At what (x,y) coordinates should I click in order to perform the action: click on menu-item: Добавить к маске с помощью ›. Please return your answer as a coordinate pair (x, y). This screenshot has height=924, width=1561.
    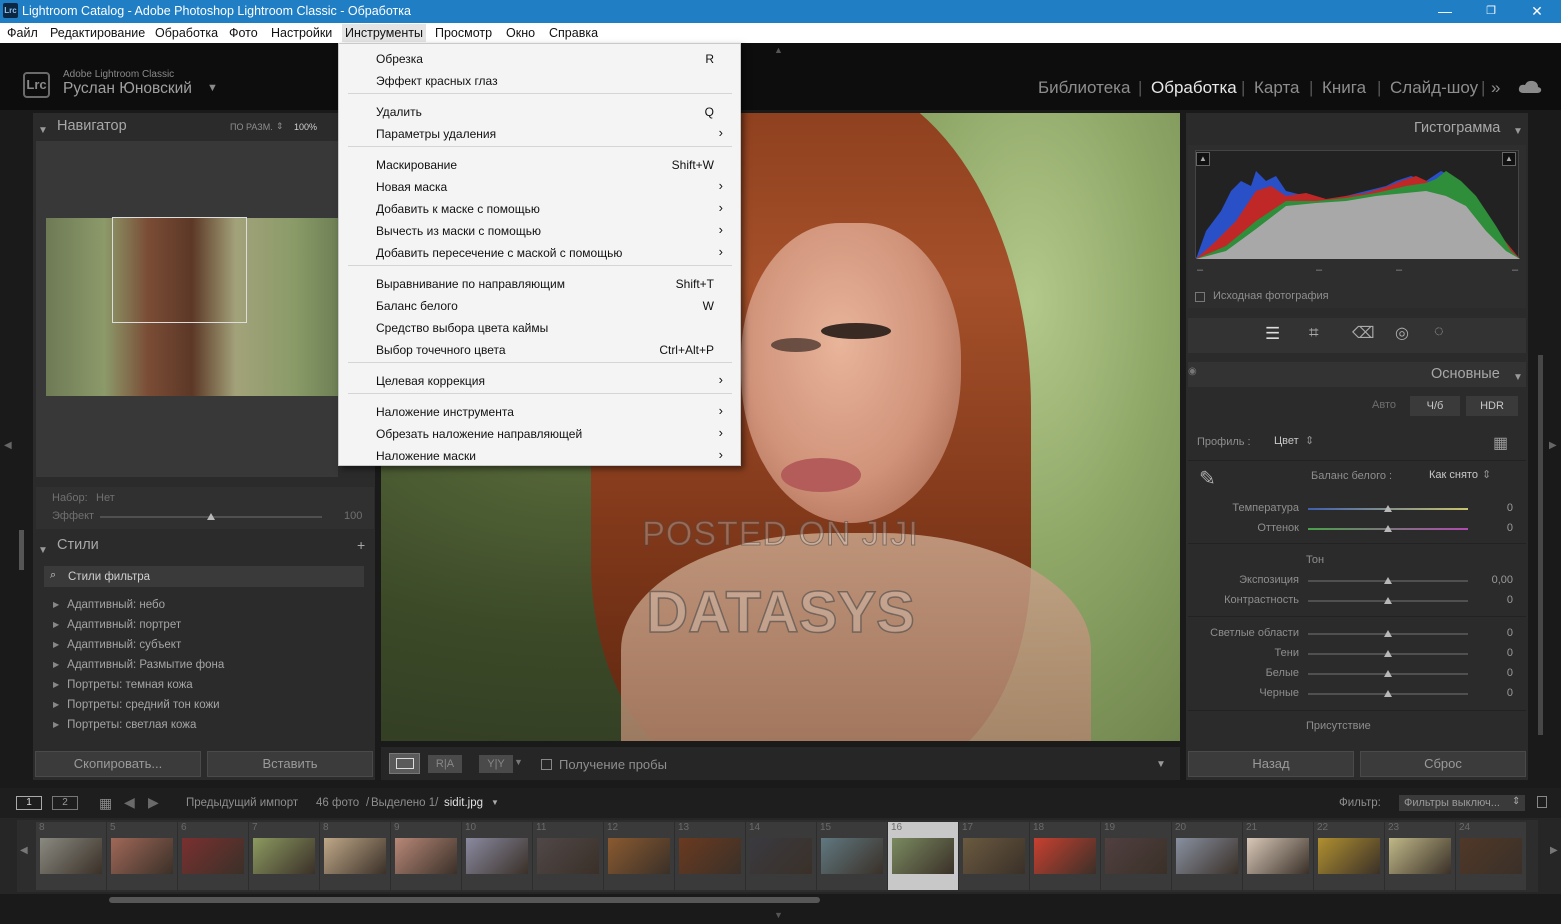
    Looking at the image, I should click on (539, 208).